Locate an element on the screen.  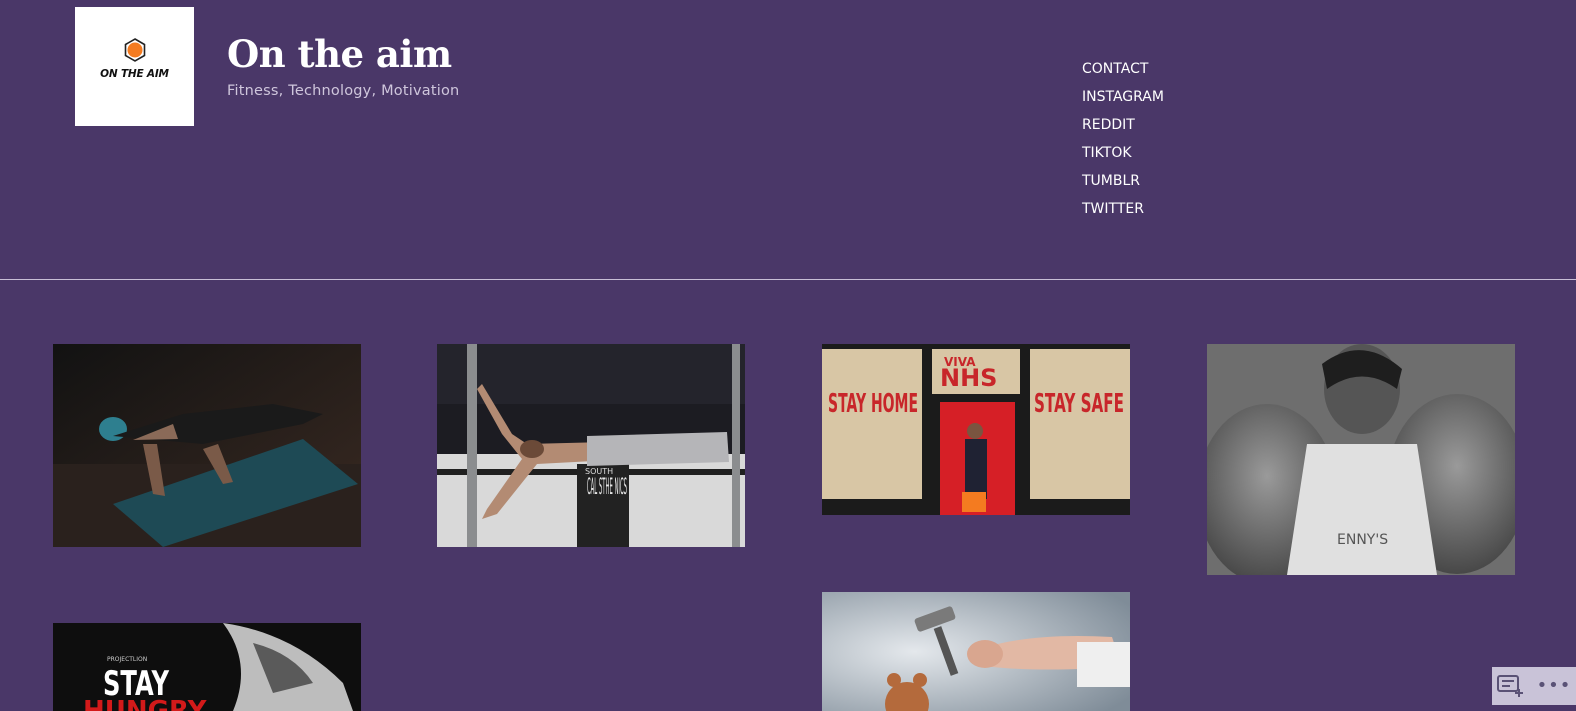
stay-hungry-image: PROJECTLION STAY HUNGRY is located at coordinates (207, 667).